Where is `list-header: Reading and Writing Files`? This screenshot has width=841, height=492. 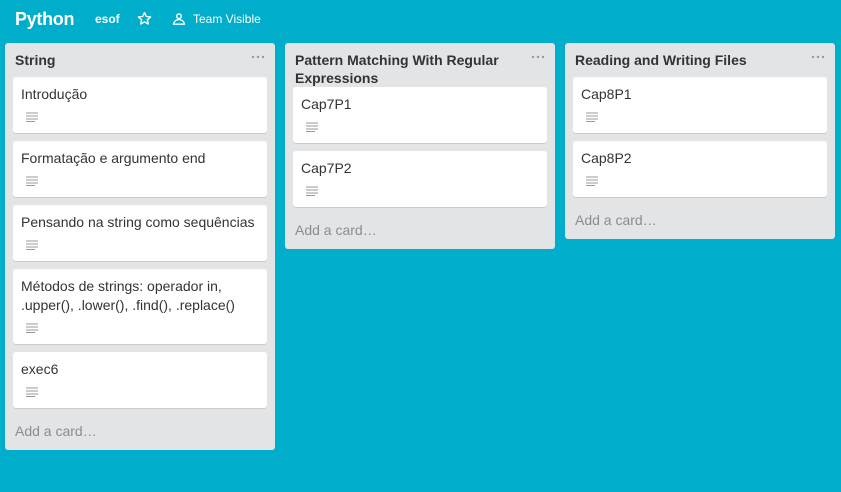 list-header: Reading and Writing Files is located at coordinates (700, 60).